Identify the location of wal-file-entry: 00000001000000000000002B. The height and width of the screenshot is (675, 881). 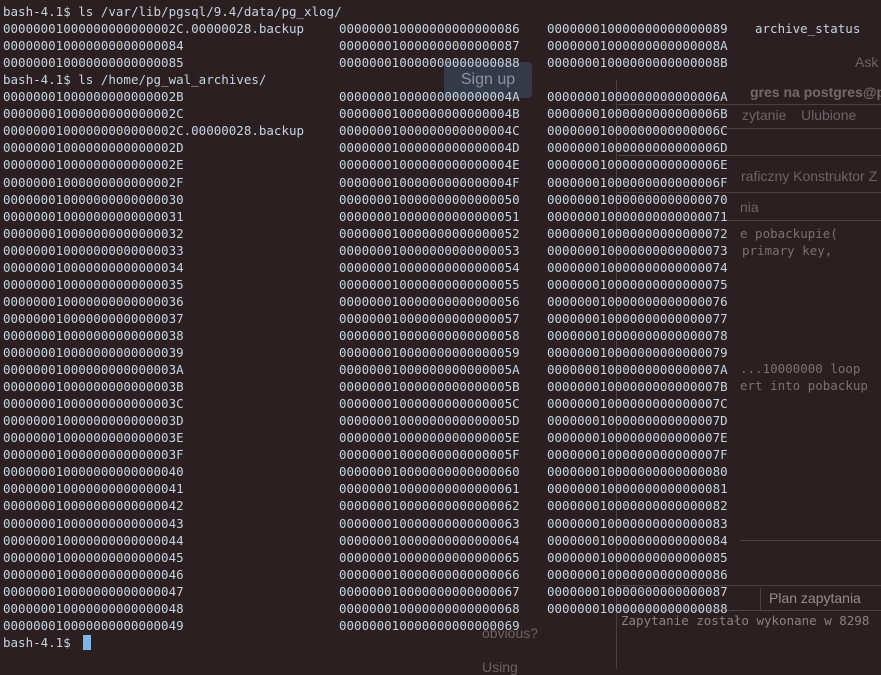
(93, 97).